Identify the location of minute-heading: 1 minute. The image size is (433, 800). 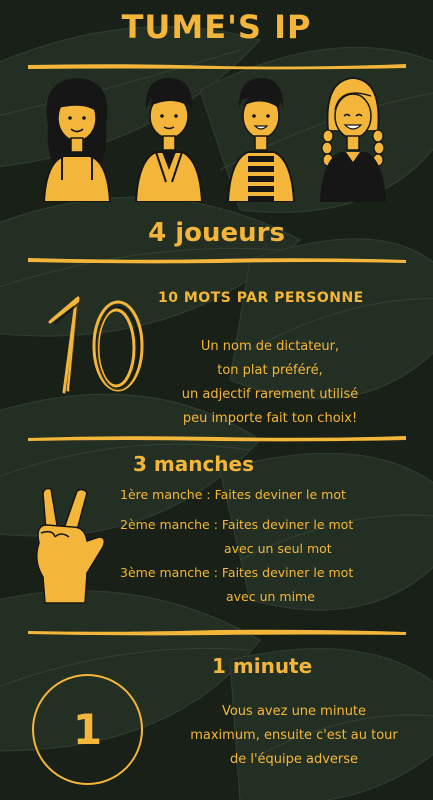
(262, 666).